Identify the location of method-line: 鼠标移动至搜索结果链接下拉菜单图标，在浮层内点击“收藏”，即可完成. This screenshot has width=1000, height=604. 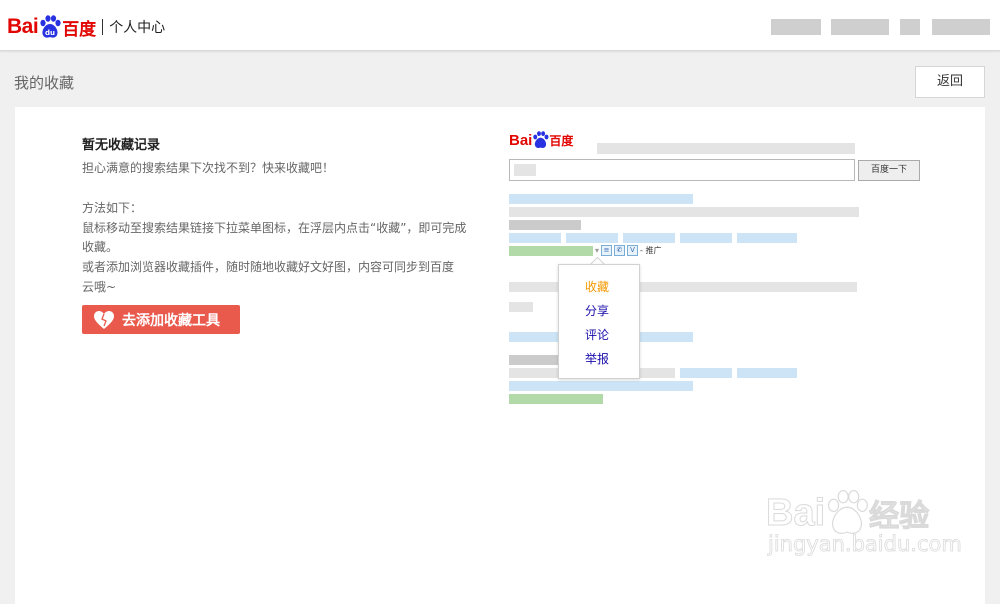
(274, 228).